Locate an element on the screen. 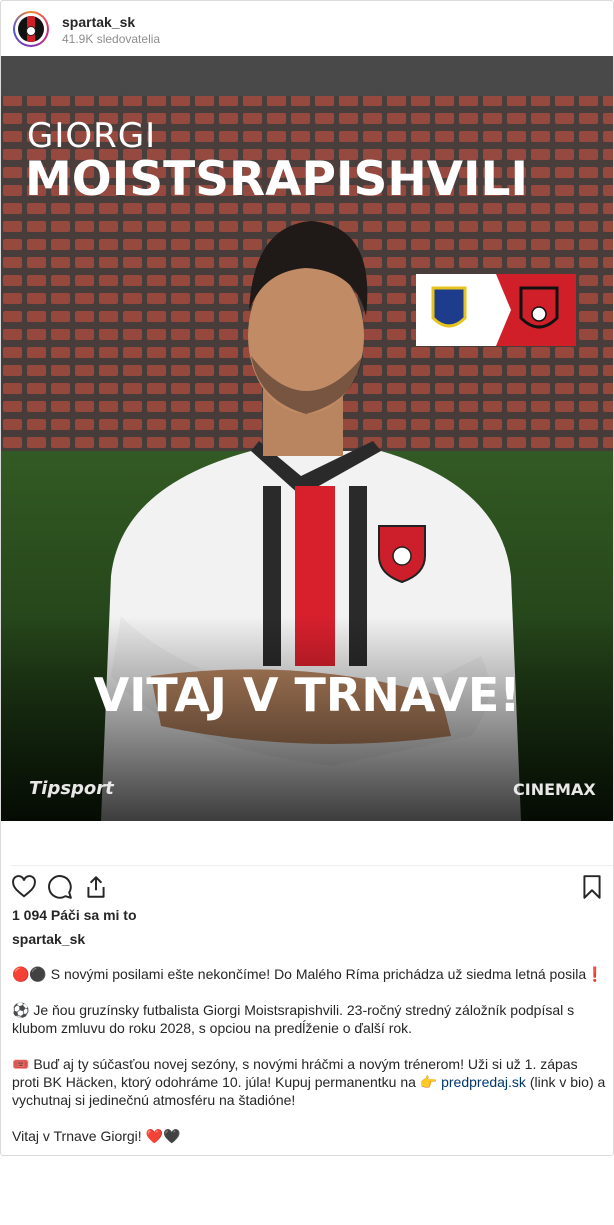 The width and height of the screenshot is (614, 1225). caption-username: spartak_sk is located at coordinates (48, 939).